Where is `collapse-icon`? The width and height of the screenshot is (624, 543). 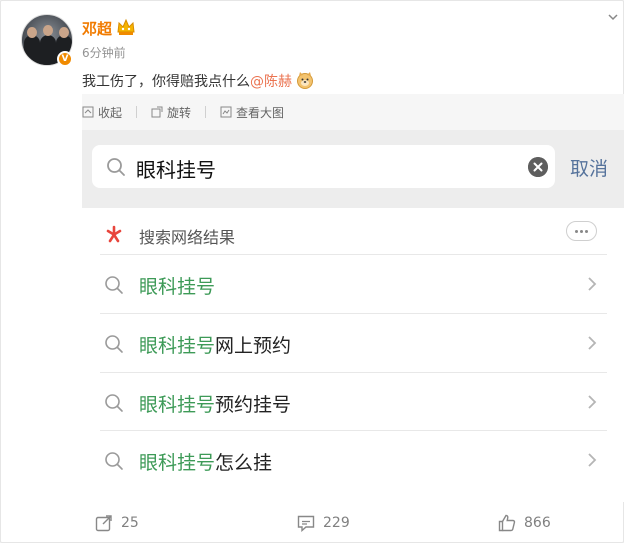 collapse-icon is located at coordinates (88, 112).